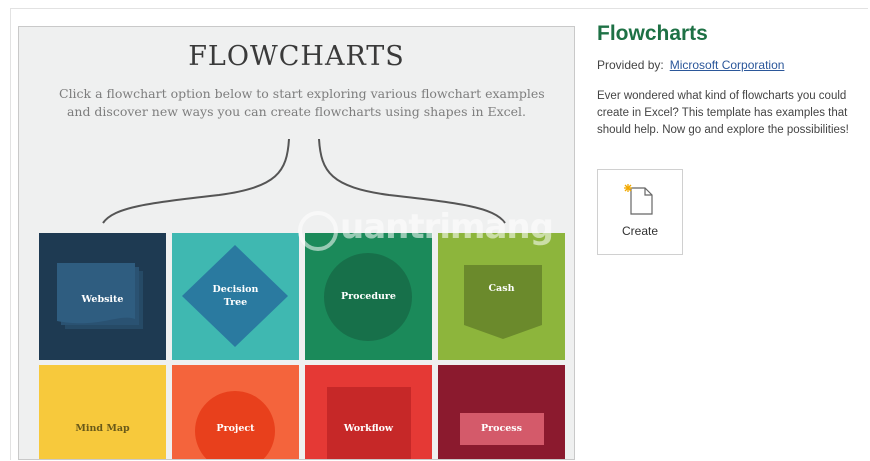 The image size is (870, 461). I want to click on tile-label: Website, so click(102, 299).